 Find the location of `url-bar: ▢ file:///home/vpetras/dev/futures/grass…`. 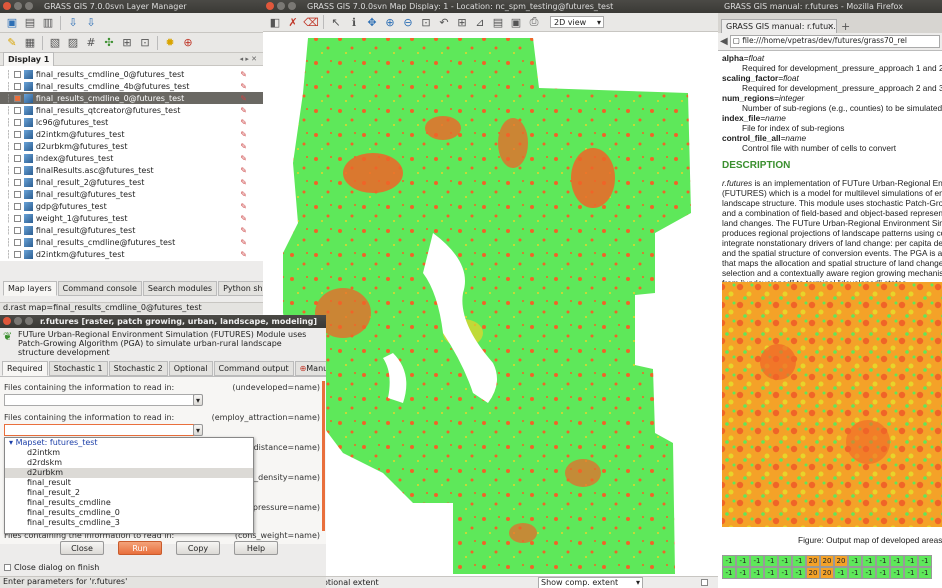

url-bar: ▢ file:///home/vpetras/dev/futures/grass… is located at coordinates (834, 41).